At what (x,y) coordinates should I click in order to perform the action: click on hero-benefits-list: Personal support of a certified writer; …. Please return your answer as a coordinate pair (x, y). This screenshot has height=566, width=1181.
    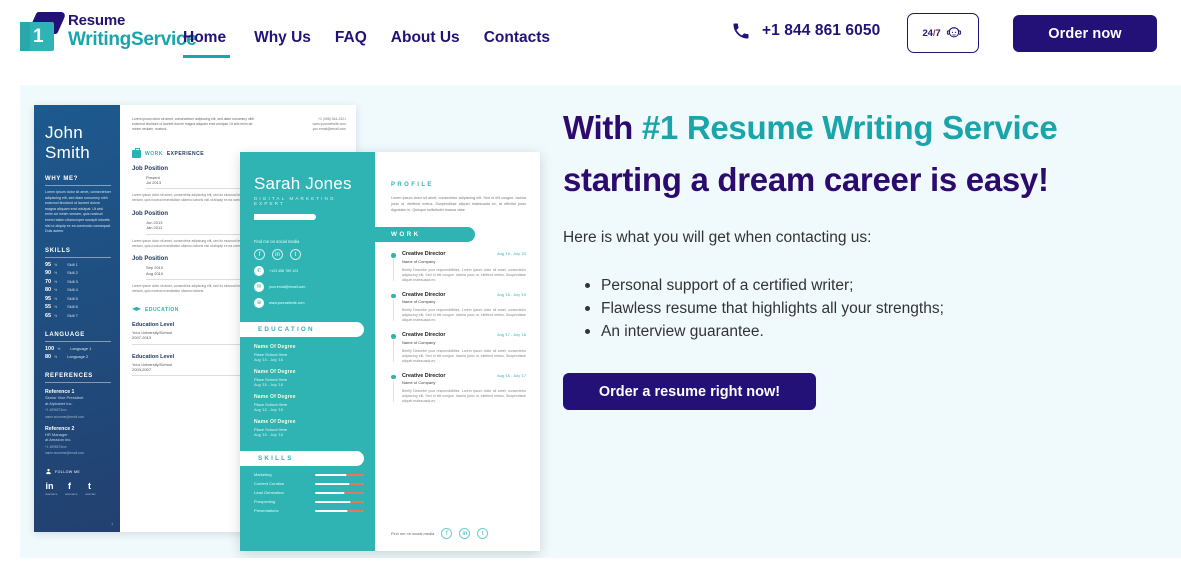
    Looking at the image, I should click on (863, 308).